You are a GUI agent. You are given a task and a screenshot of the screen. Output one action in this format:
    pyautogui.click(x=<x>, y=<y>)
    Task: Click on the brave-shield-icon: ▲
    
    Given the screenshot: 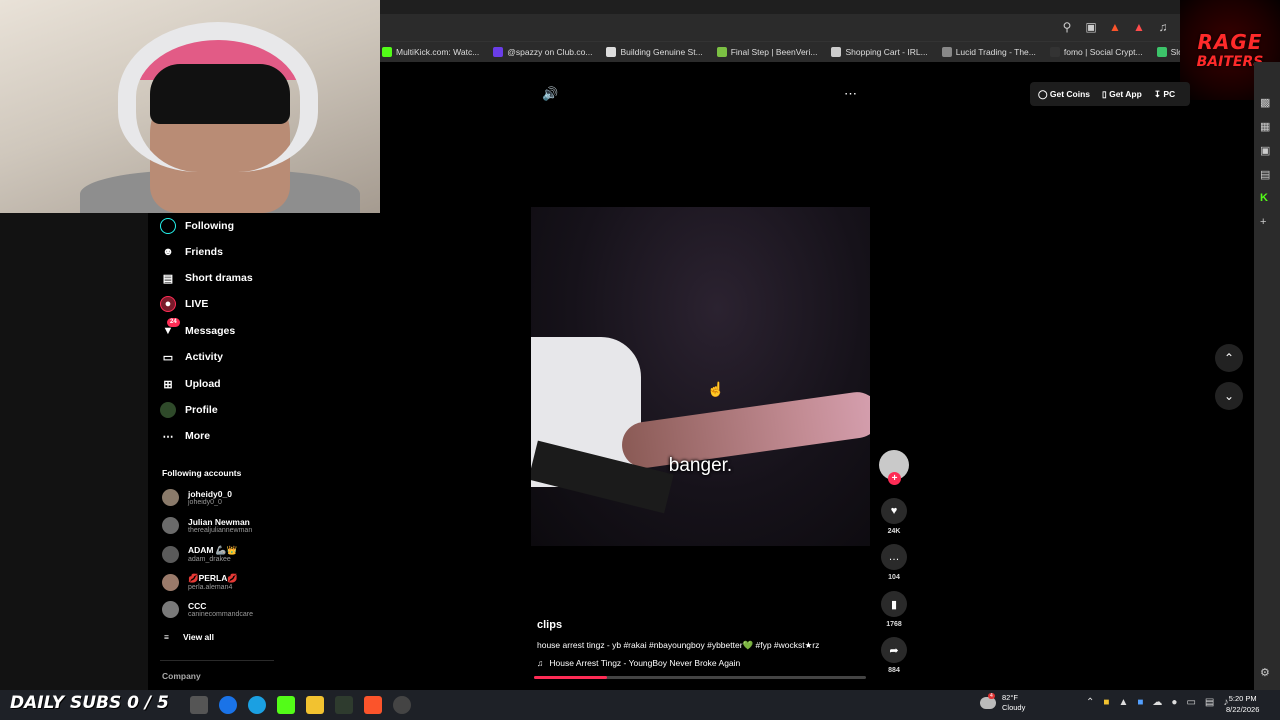 What is the action you would take?
    pyautogui.click(x=1115, y=27)
    